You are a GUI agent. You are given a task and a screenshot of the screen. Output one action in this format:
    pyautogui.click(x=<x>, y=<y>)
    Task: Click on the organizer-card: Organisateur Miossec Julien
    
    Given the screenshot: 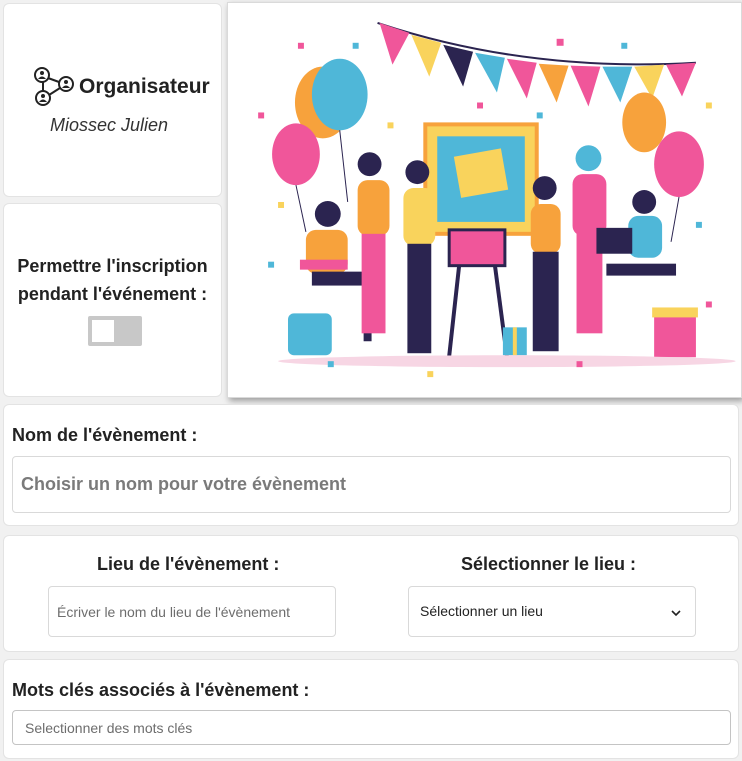 What is the action you would take?
    pyautogui.click(x=112, y=100)
    